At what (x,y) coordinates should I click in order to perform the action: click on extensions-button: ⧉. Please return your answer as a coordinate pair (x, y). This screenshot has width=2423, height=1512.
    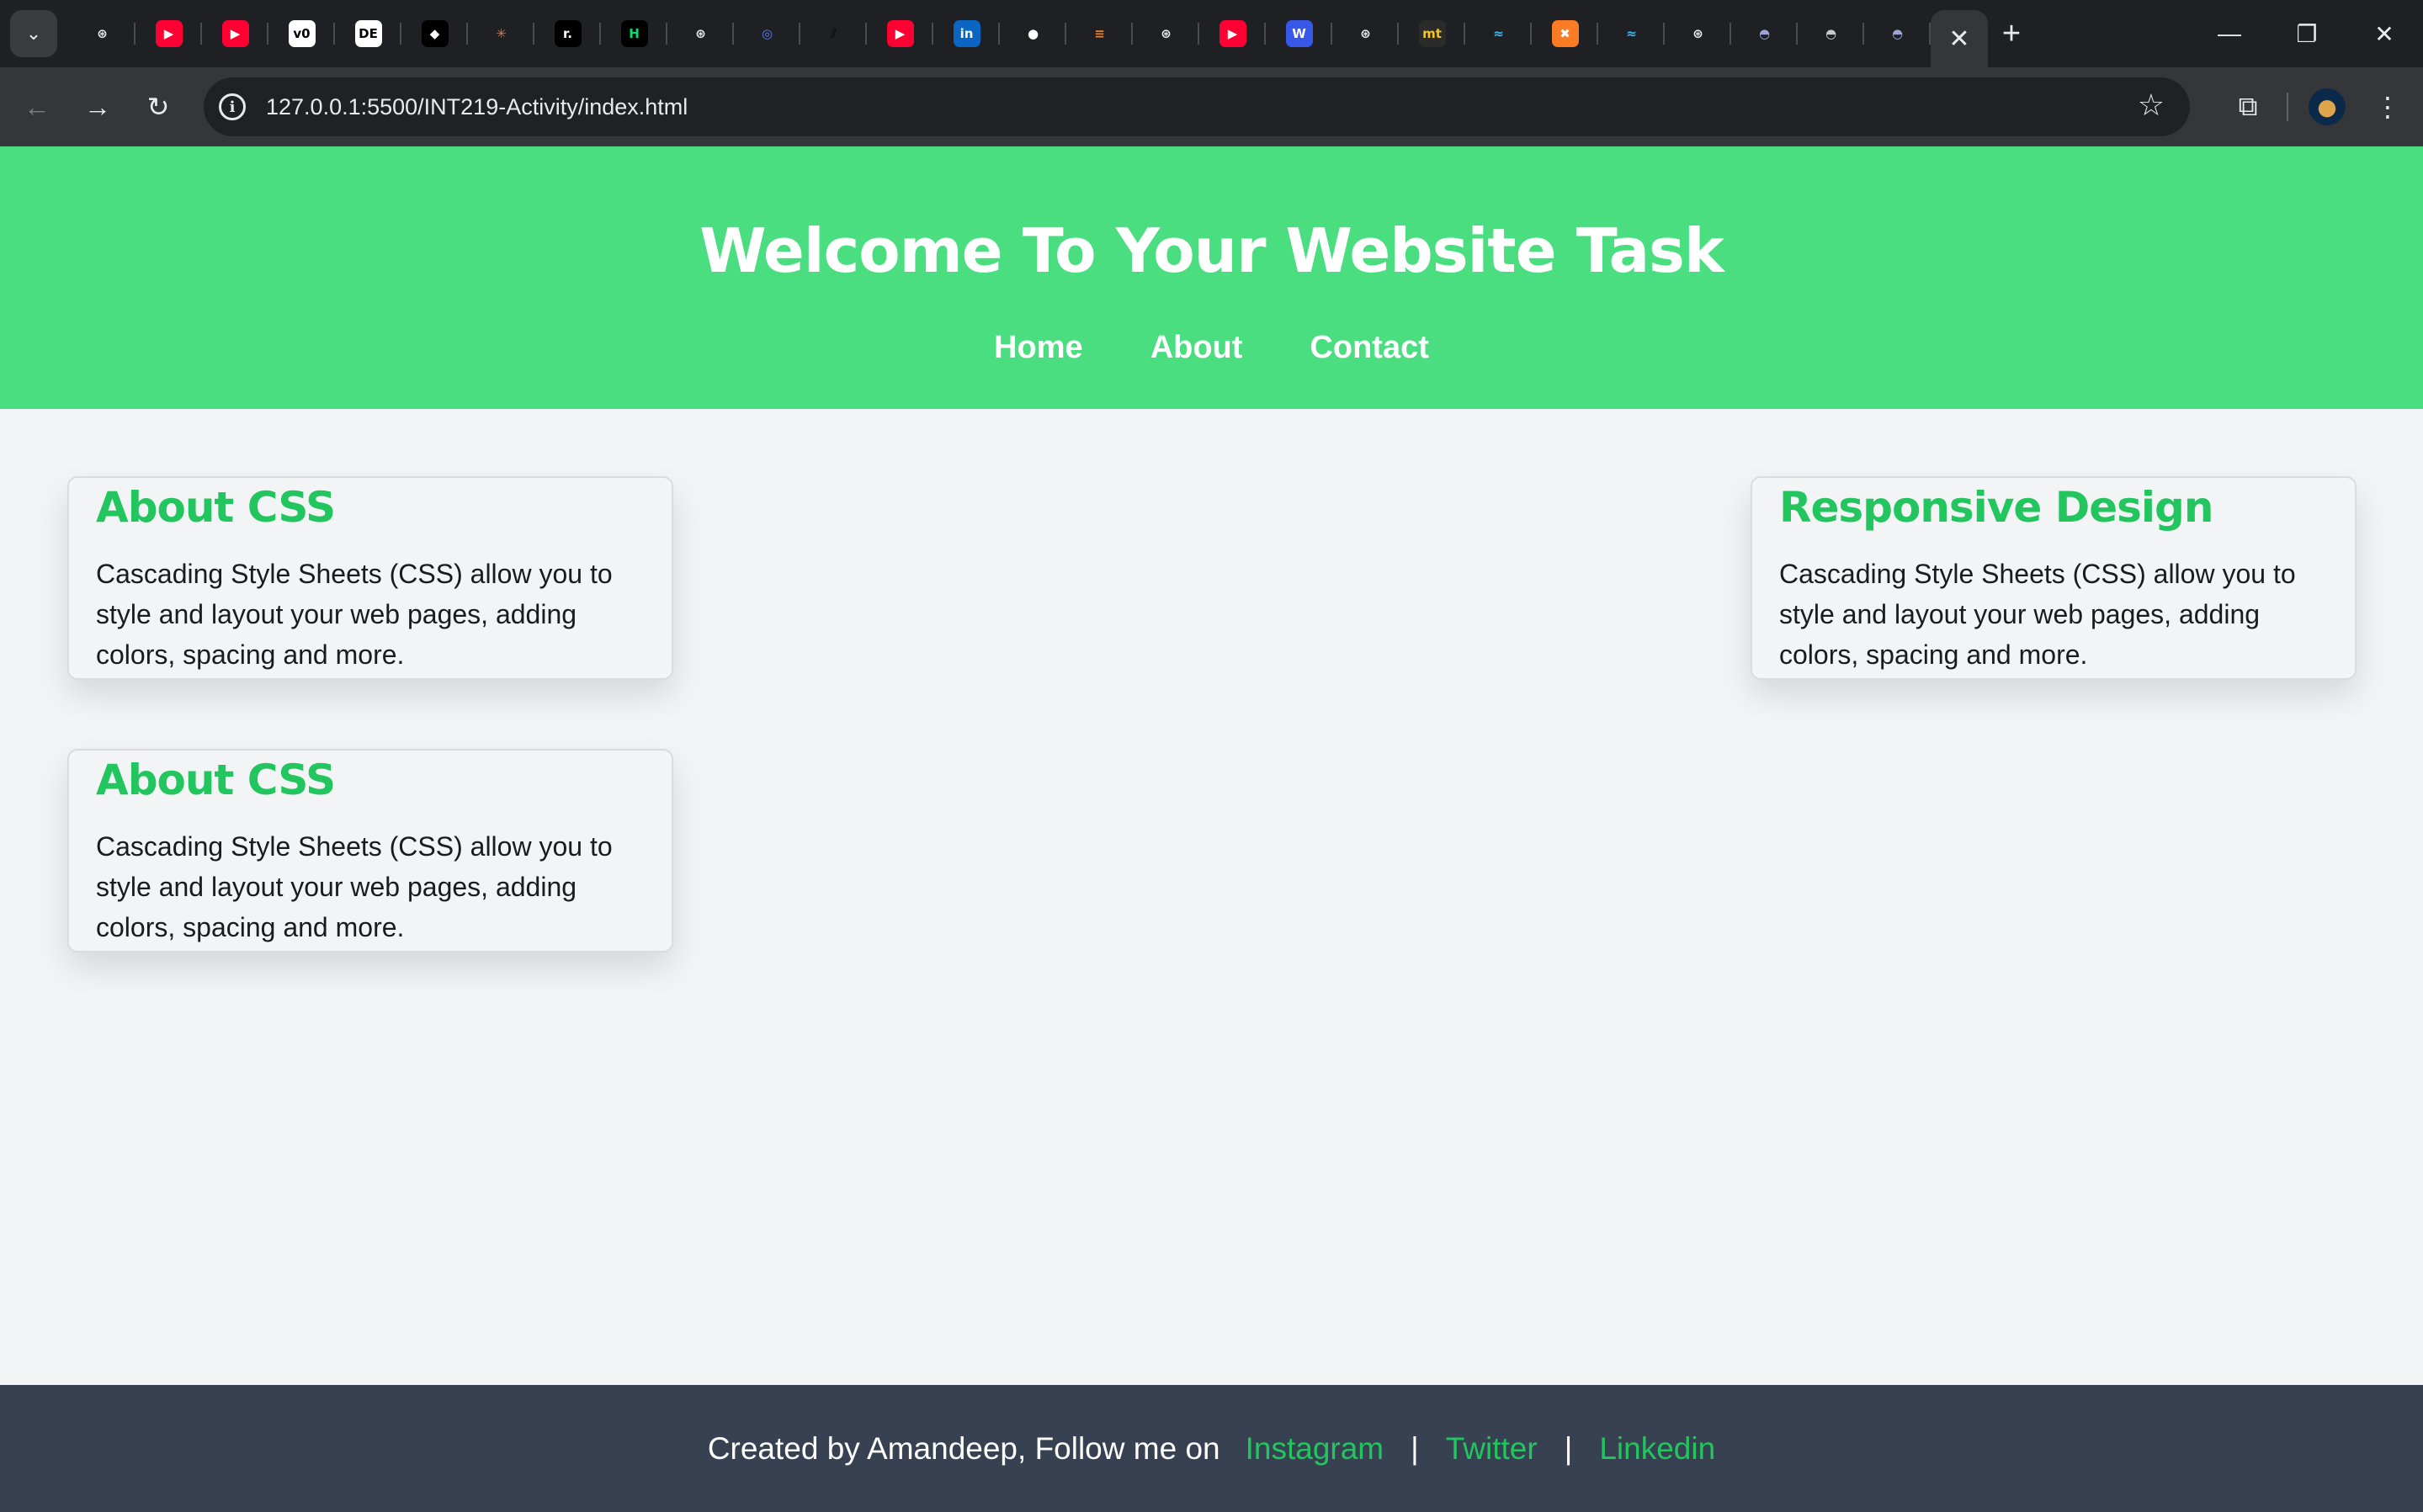
    Looking at the image, I should click on (2248, 107).